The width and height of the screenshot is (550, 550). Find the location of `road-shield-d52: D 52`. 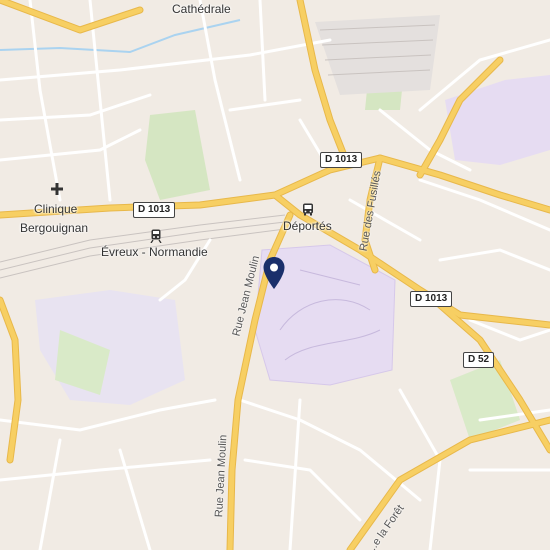

road-shield-d52: D 52 is located at coordinates (479, 360).